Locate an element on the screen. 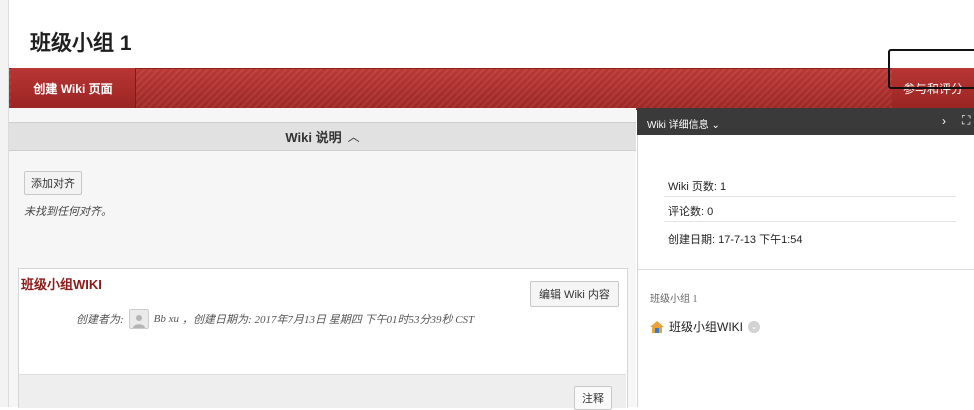 This screenshot has height=410, width=974. no-alignment-text: 未找到任何对齐。 is located at coordinates (68, 212).